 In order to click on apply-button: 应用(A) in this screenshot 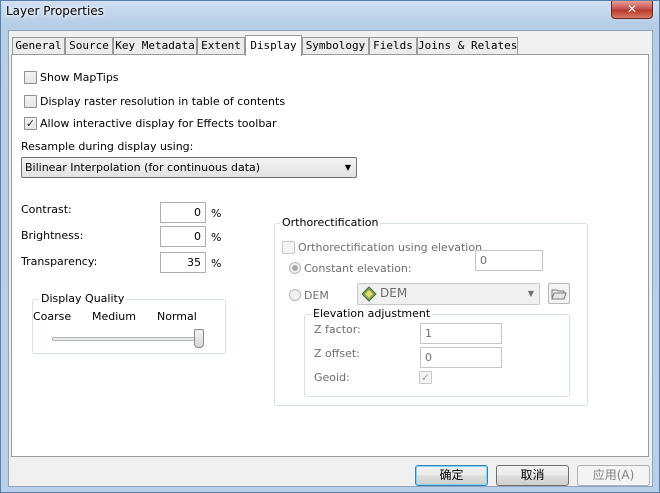, I will do `click(613, 475)`.